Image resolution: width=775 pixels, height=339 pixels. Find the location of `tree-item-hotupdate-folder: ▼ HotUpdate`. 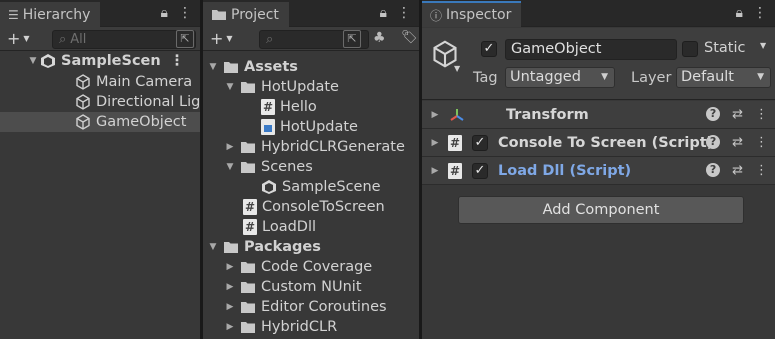

tree-item-hotupdate-folder: ▼ HotUpdate is located at coordinates (282, 87).